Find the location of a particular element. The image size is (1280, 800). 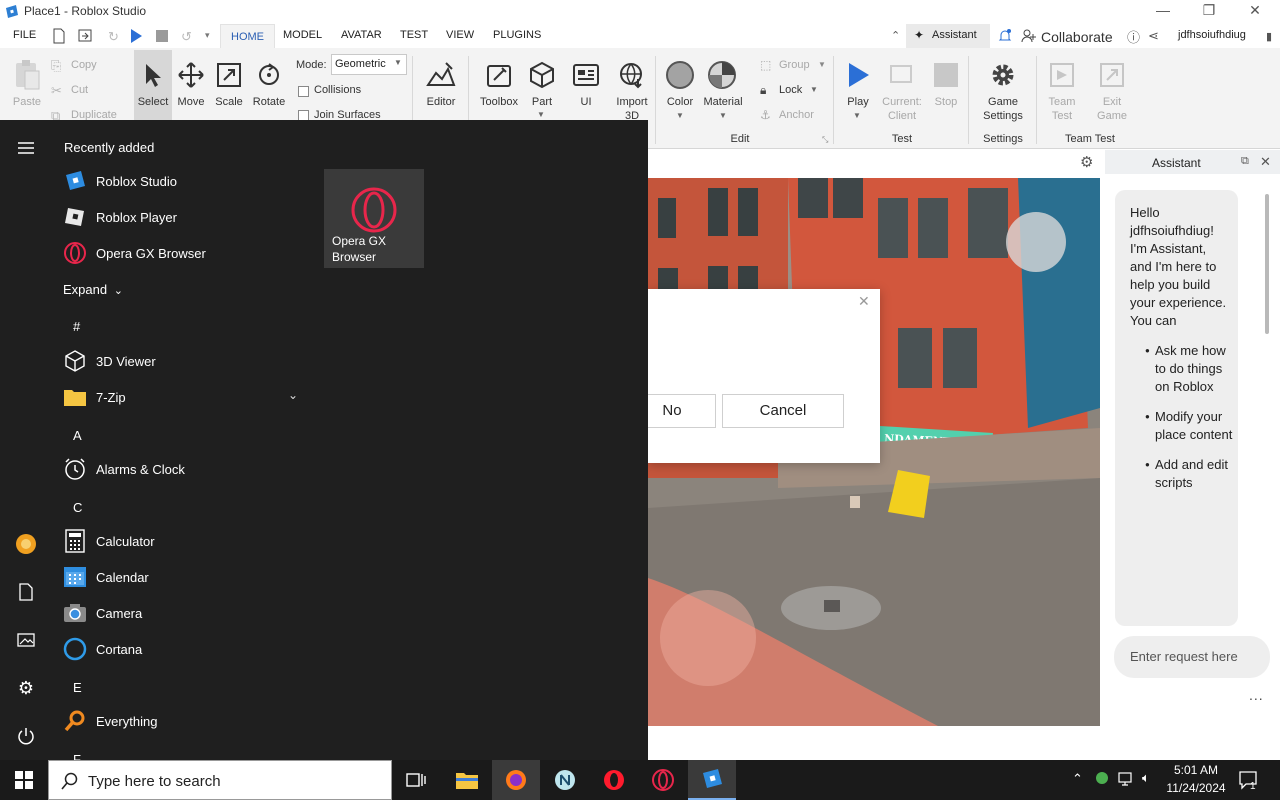

stop-icon is located at coordinates (946, 75).